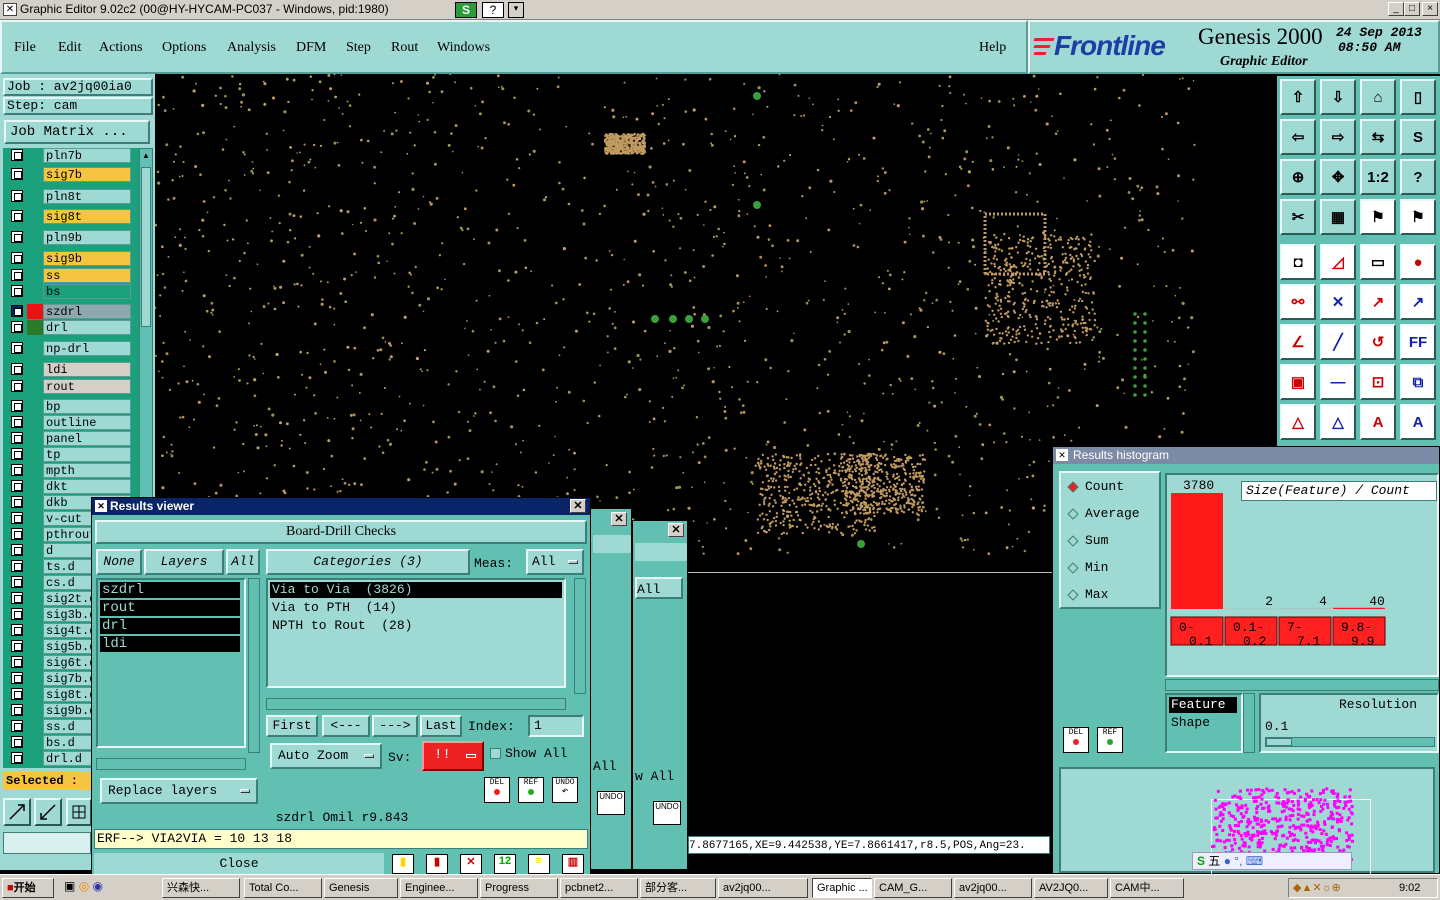 The height and width of the screenshot is (900, 1440). I want to click on layer-name: ldi, so click(87, 369).